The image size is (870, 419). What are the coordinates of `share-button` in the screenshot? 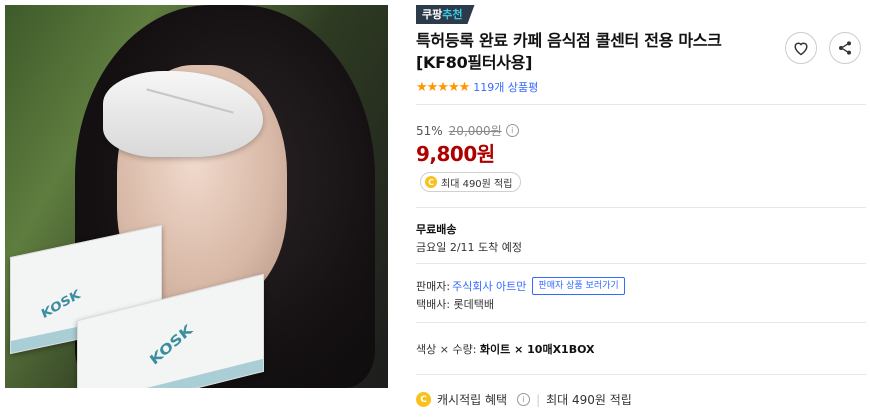 It's located at (845, 48).